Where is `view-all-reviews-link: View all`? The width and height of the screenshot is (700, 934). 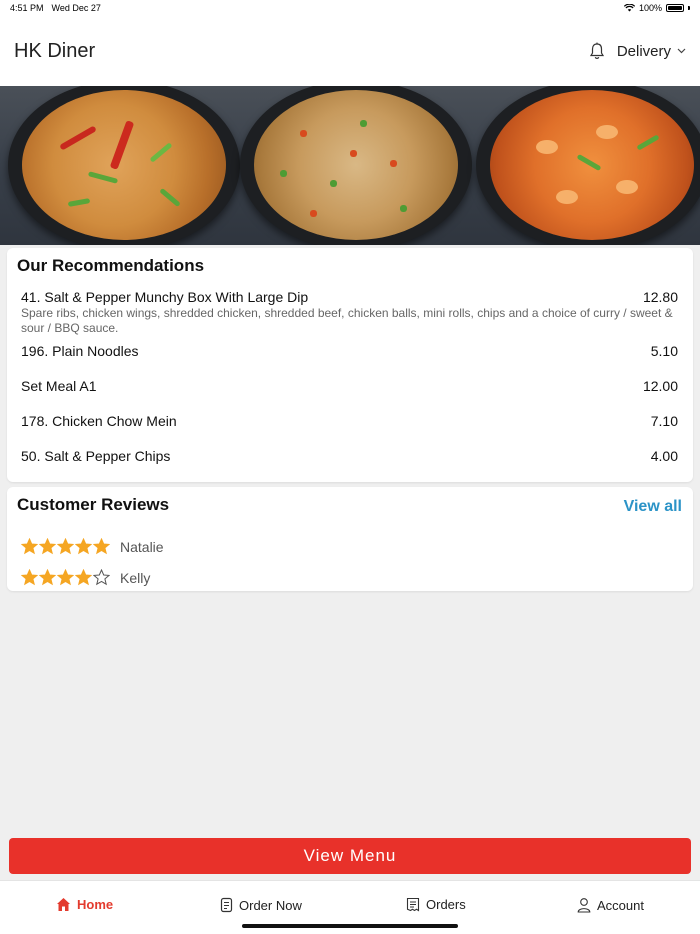
view-all-reviews-link: View all is located at coordinates (653, 507).